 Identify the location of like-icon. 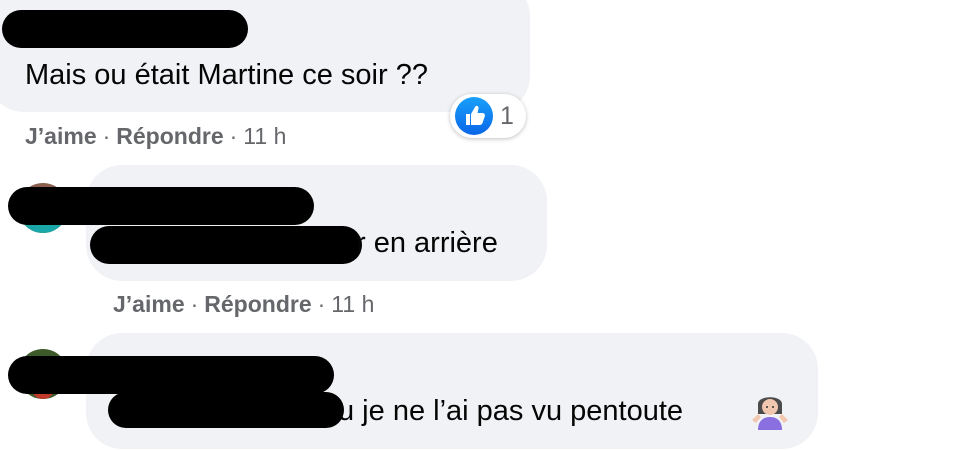
(474, 116).